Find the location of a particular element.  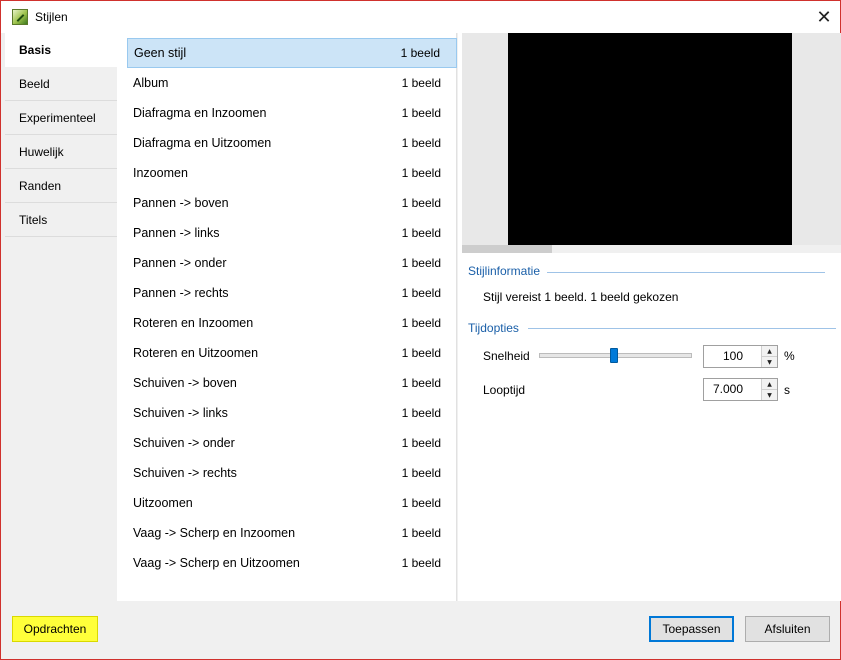

tab-huwelijk: Huwelijk is located at coordinates (61, 152).